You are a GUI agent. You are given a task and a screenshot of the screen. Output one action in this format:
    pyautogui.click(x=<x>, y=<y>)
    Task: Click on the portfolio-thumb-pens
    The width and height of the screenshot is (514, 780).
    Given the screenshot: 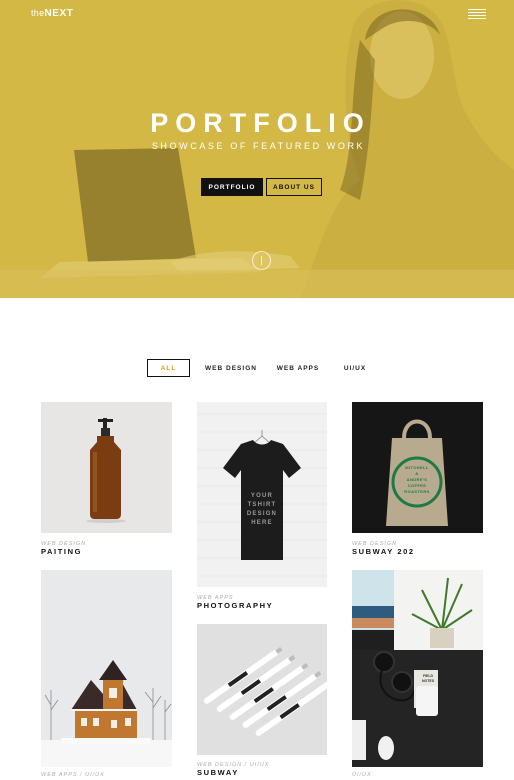 What is the action you would take?
    pyautogui.click(x=262, y=689)
    